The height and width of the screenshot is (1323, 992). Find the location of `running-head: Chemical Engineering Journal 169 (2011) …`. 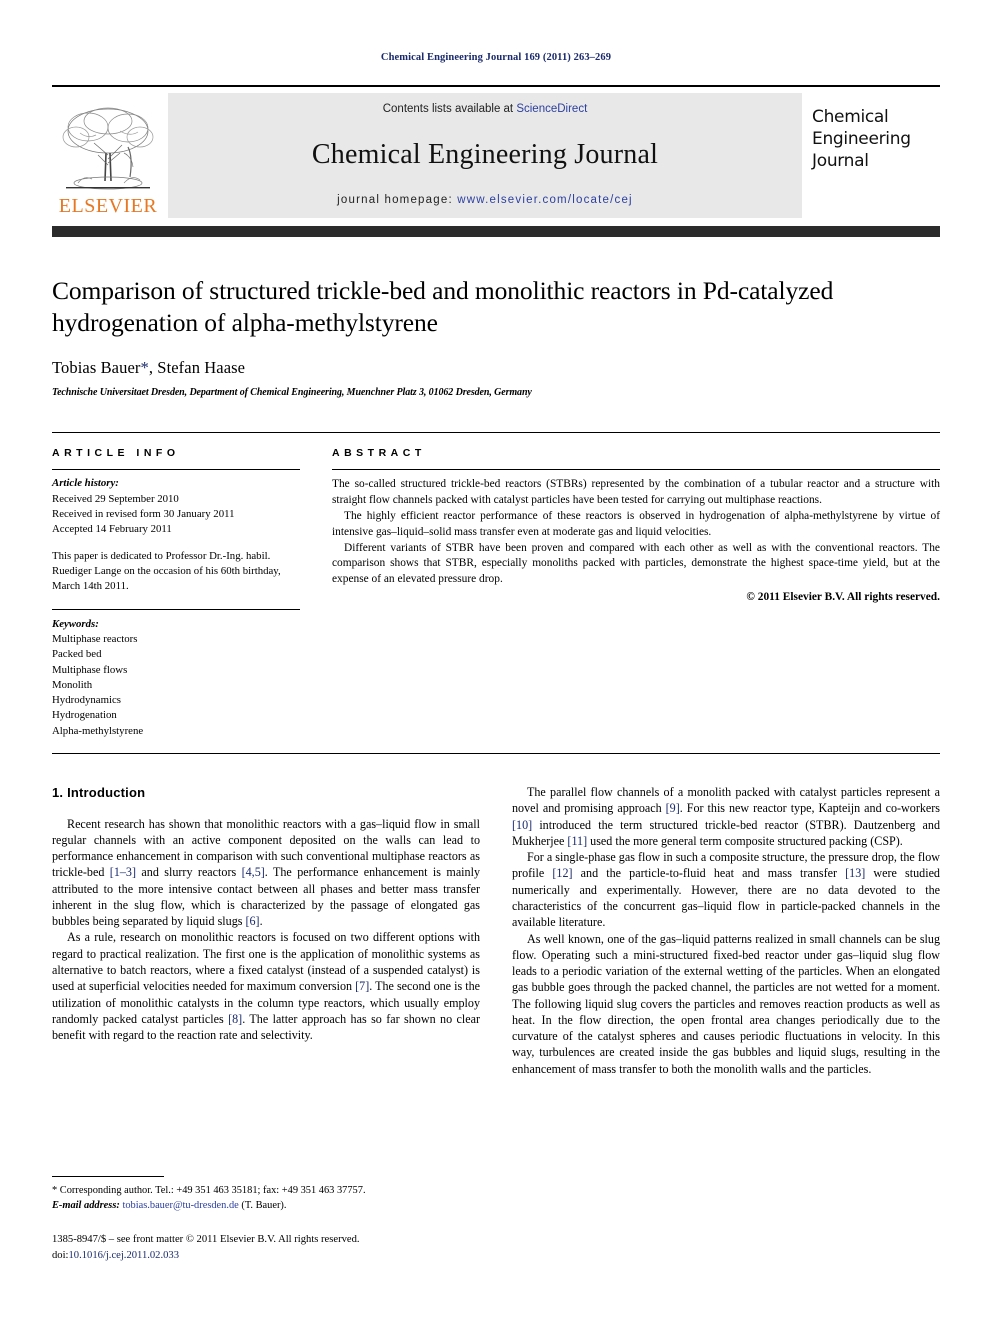

running-head: Chemical Engineering Journal 169 (2011) … is located at coordinates (496, 57).